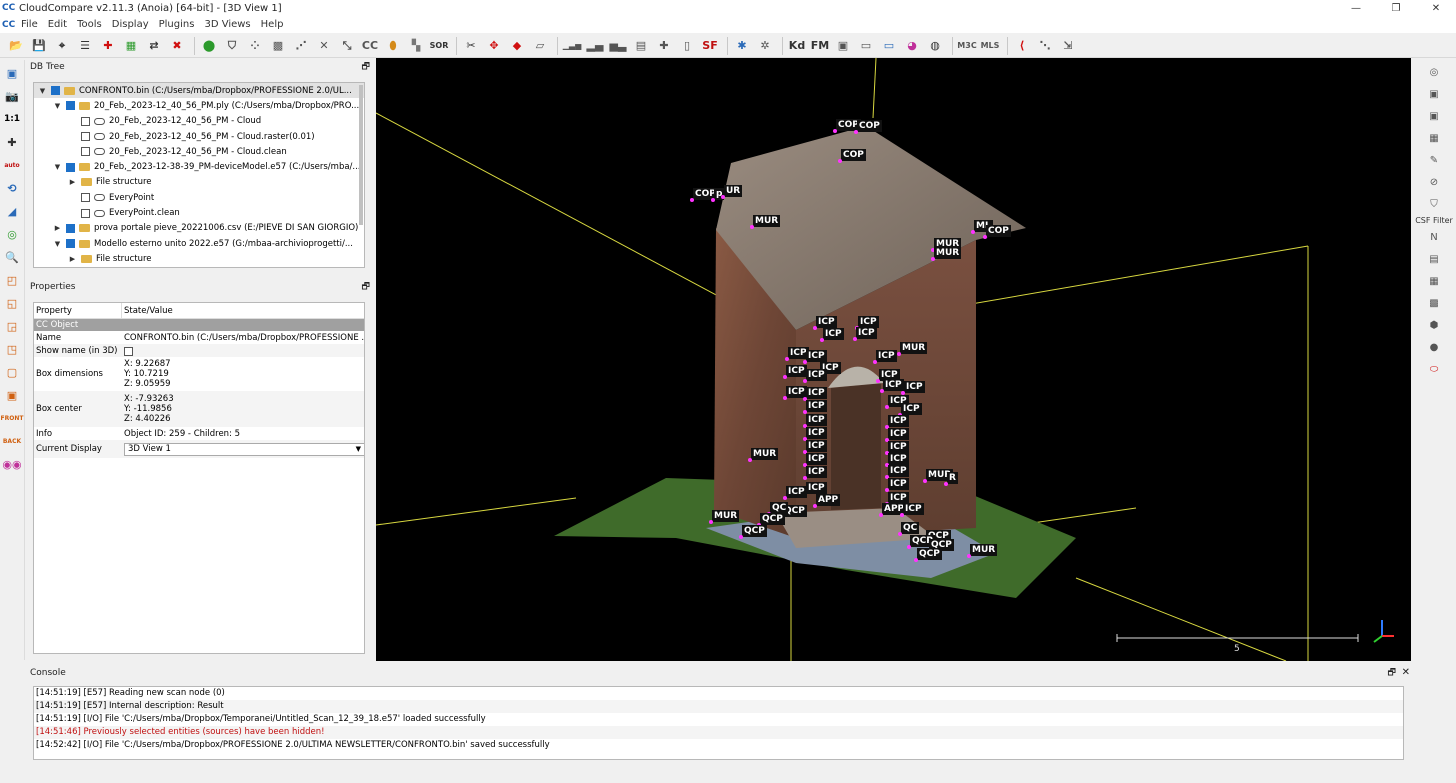 This screenshot has width=1456, height=783. What do you see at coordinates (12, 441) in the screenshot?
I see `iso-back-icon: BACK` at bounding box center [12, 441].